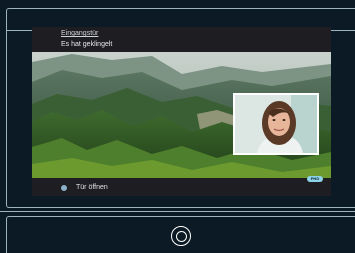 Image resolution: width=355 pixels, height=253 pixels. What do you see at coordinates (181, 186) in the screenshot?
I see `intercom-footer: PHD Tür öffnen` at bounding box center [181, 186].